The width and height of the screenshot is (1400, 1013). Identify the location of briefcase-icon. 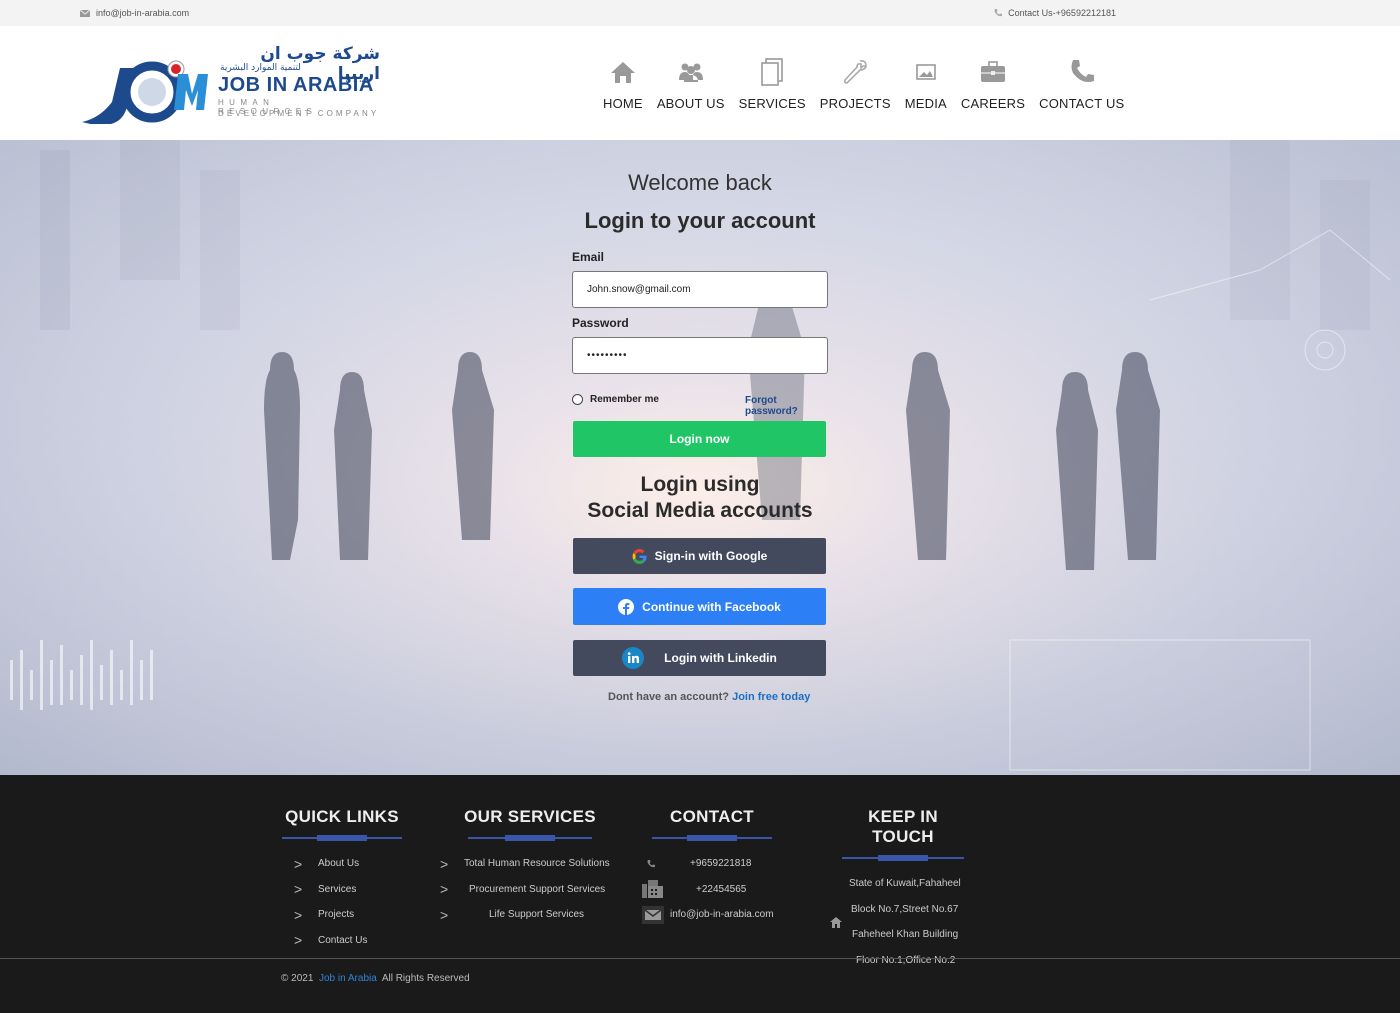
(993, 71).